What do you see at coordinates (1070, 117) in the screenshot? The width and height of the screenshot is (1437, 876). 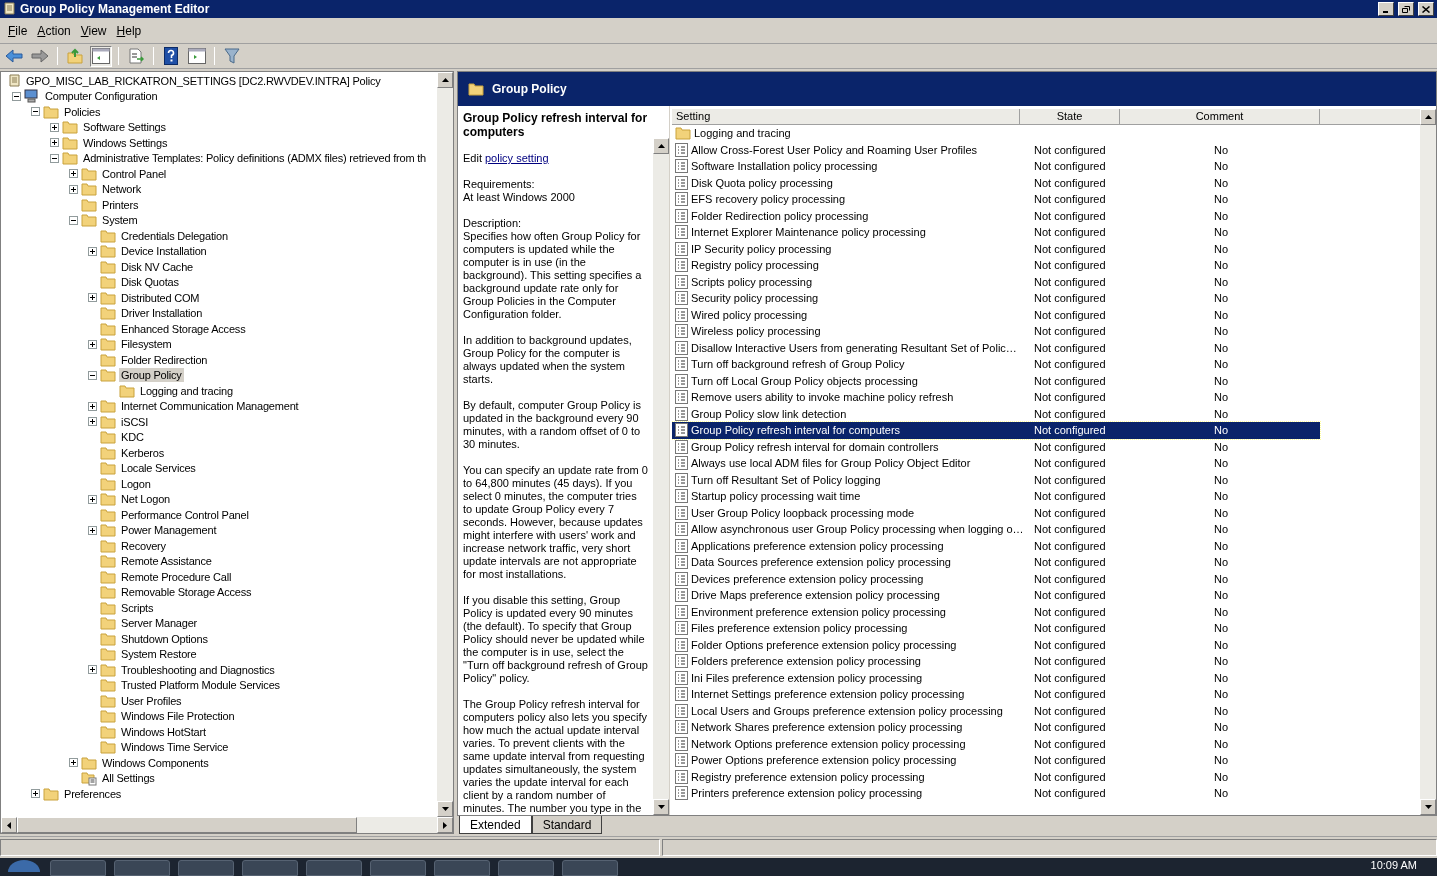 I see `column-header: State` at bounding box center [1070, 117].